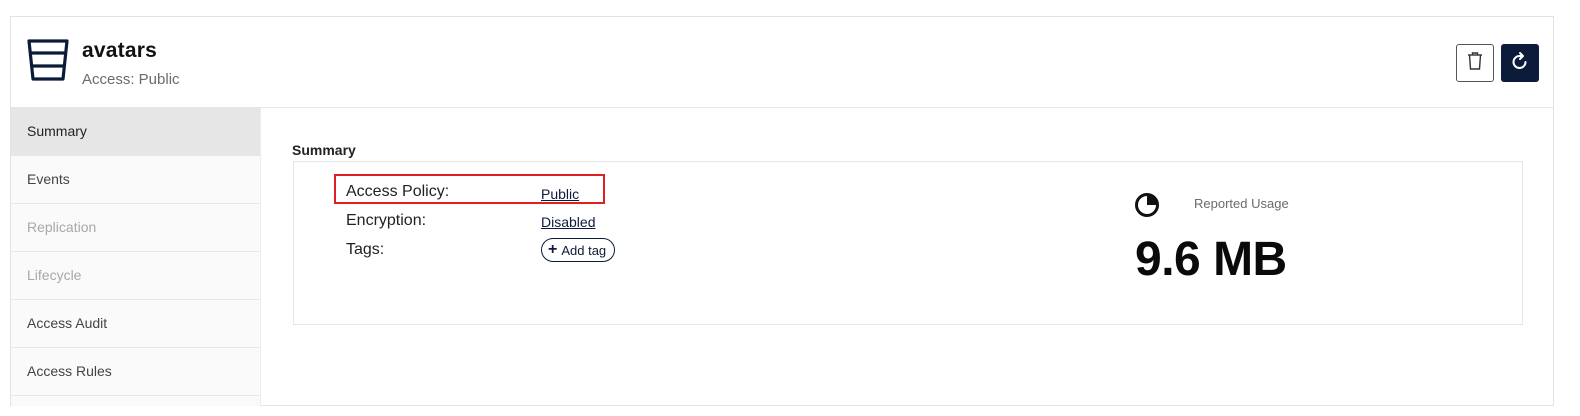 The height and width of the screenshot is (416, 1580). What do you see at coordinates (365, 249) in the screenshot?
I see `tags-label: Tags:` at bounding box center [365, 249].